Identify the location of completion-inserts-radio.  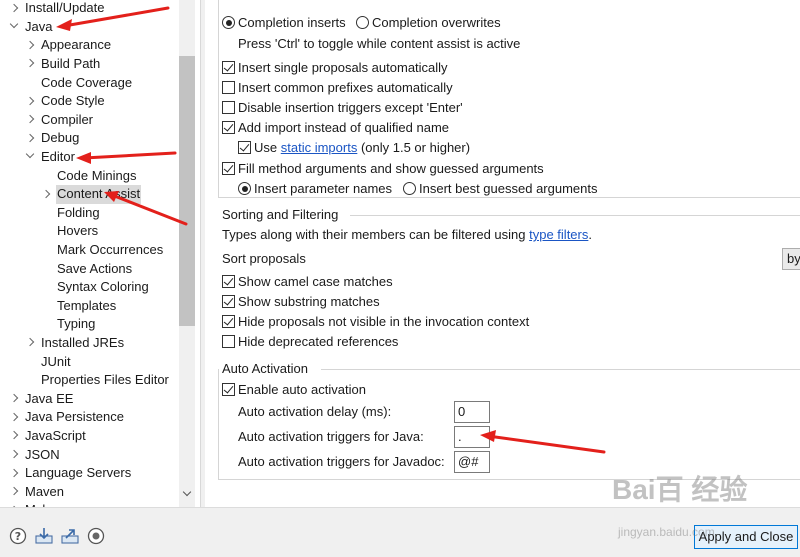
(228, 22).